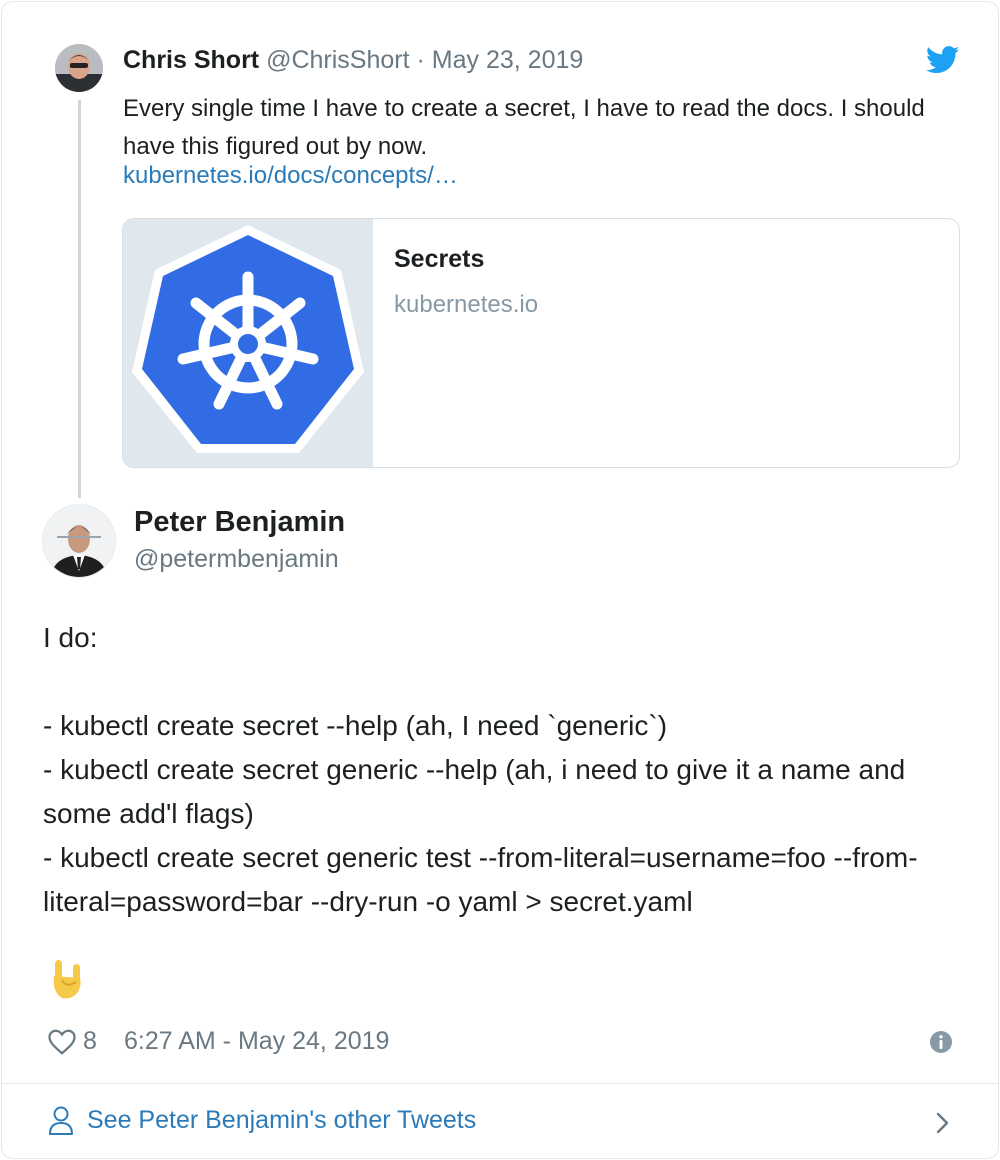  What do you see at coordinates (942, 1123) in the screenshot?
I see `chevron-right-icon` at bounding box center [942, 1123].